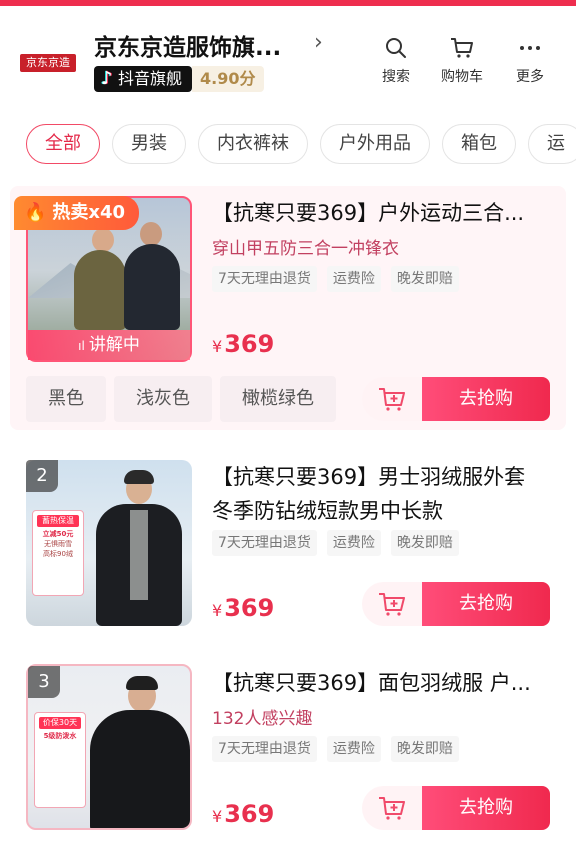 Image resolution: width=576 pixels, height=862 pixels. Describe the element at coordinates (66, 399) in the screenshot. I see `color-option-black: 黑色` at that location.